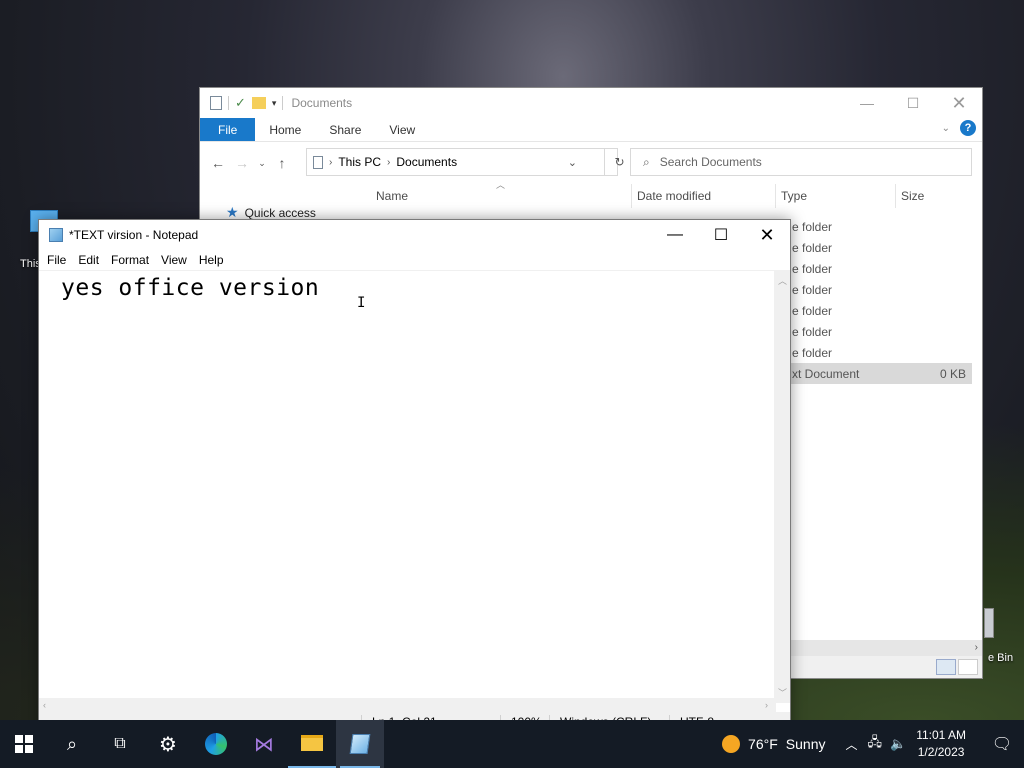 This screenshot has height=768, width=1024. I want to click on notepad-taskbar-button, so click(360, 744).